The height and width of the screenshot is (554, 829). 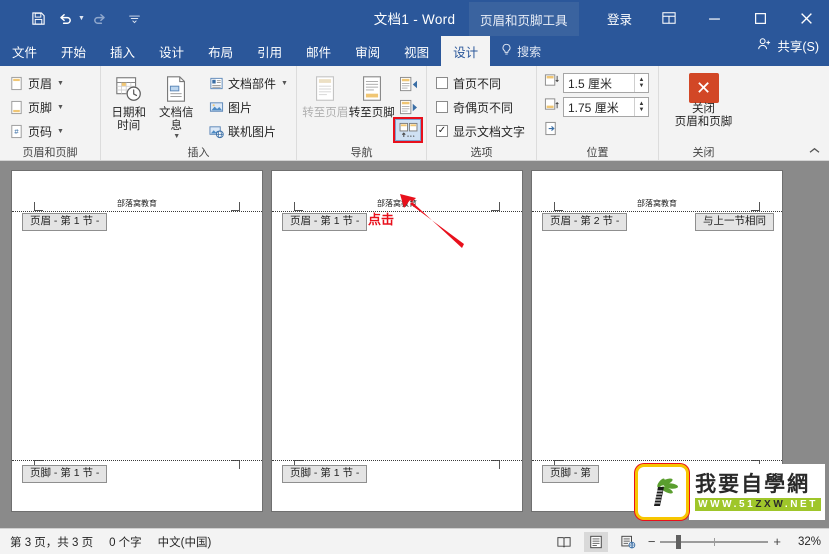 I want to click on page-info: 第 3 页，共 3 页, so click(x=51, y=542).